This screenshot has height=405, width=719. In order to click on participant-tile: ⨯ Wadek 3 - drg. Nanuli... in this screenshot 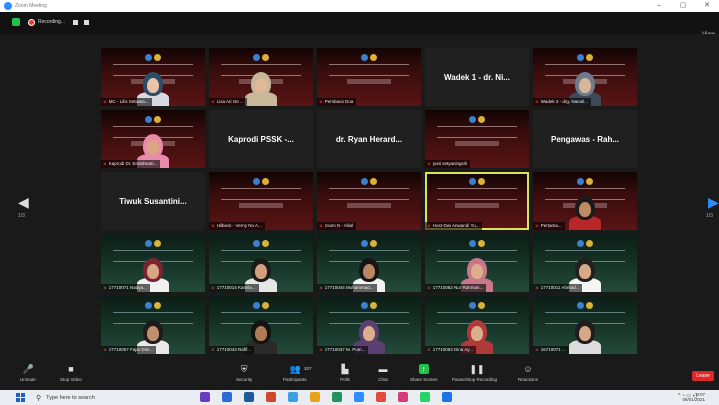, I will do `click(585, 77)`.